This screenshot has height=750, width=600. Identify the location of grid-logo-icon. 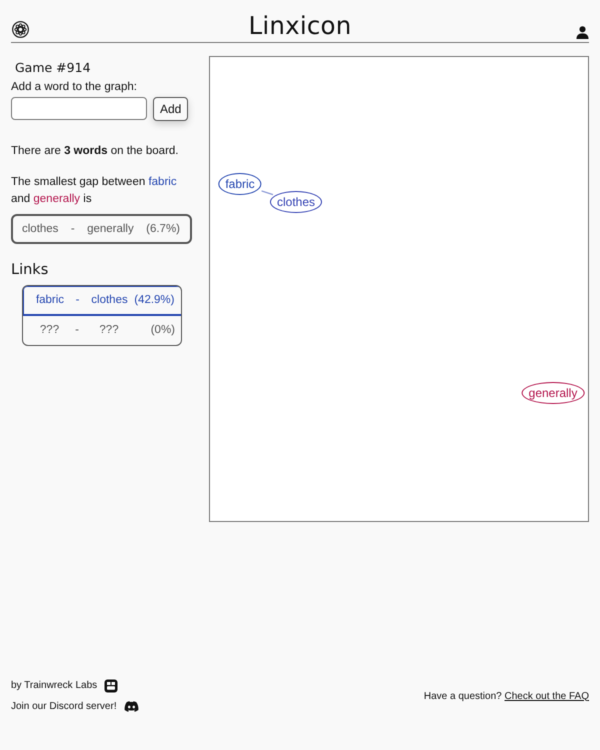
(111, 686).